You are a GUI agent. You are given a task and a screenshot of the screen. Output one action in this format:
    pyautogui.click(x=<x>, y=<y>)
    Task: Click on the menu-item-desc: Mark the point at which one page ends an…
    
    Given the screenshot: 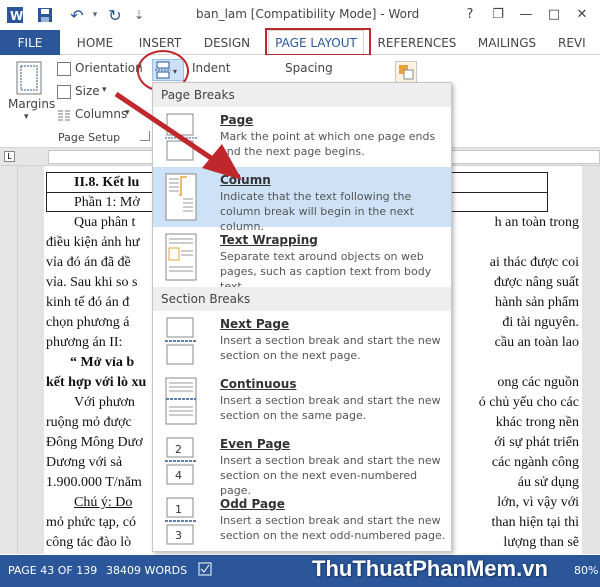 What is the action you would take?
    pyautogui.click(x=328, y=144)
    